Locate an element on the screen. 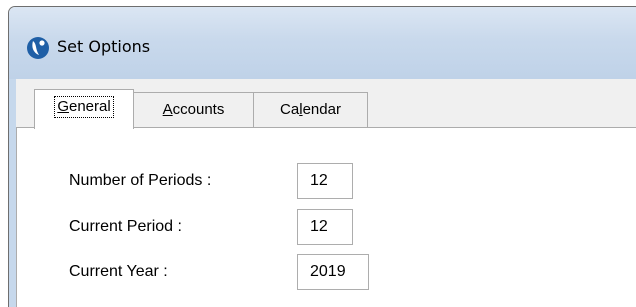 The width and height of the screenshot is (636, 307). number-of-periods-field: 12 is located at coordinates (325, 181).